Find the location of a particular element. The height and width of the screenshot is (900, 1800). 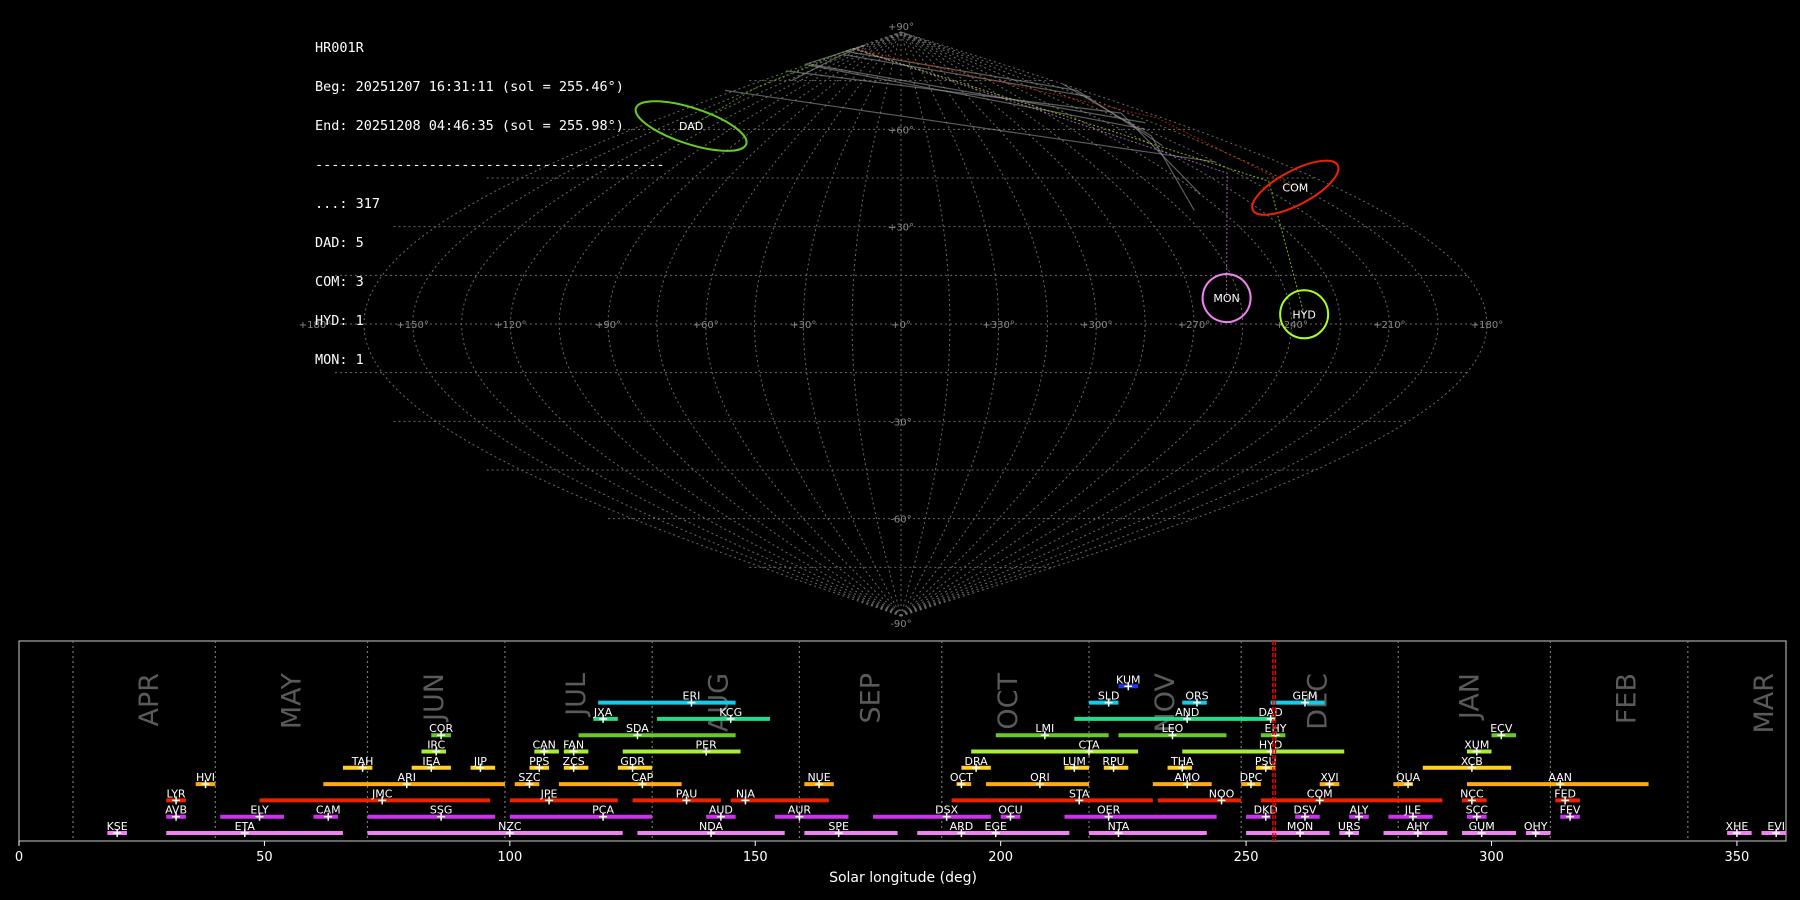

shower-label: OCU is located at coordinates (1010, 810).